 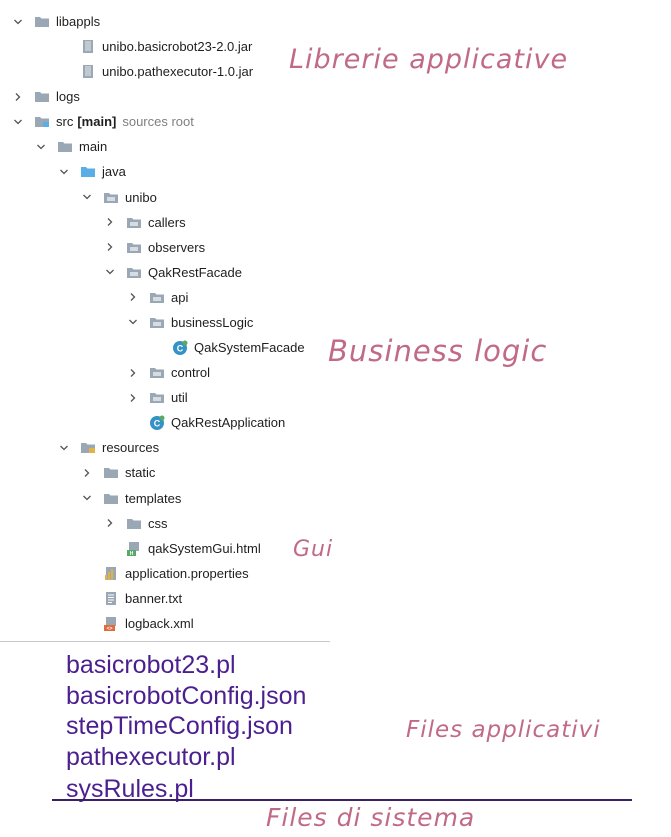 I want to click on tree-node: unibo.basicrobot23-2.0.jar, so click(x=155, y=46).